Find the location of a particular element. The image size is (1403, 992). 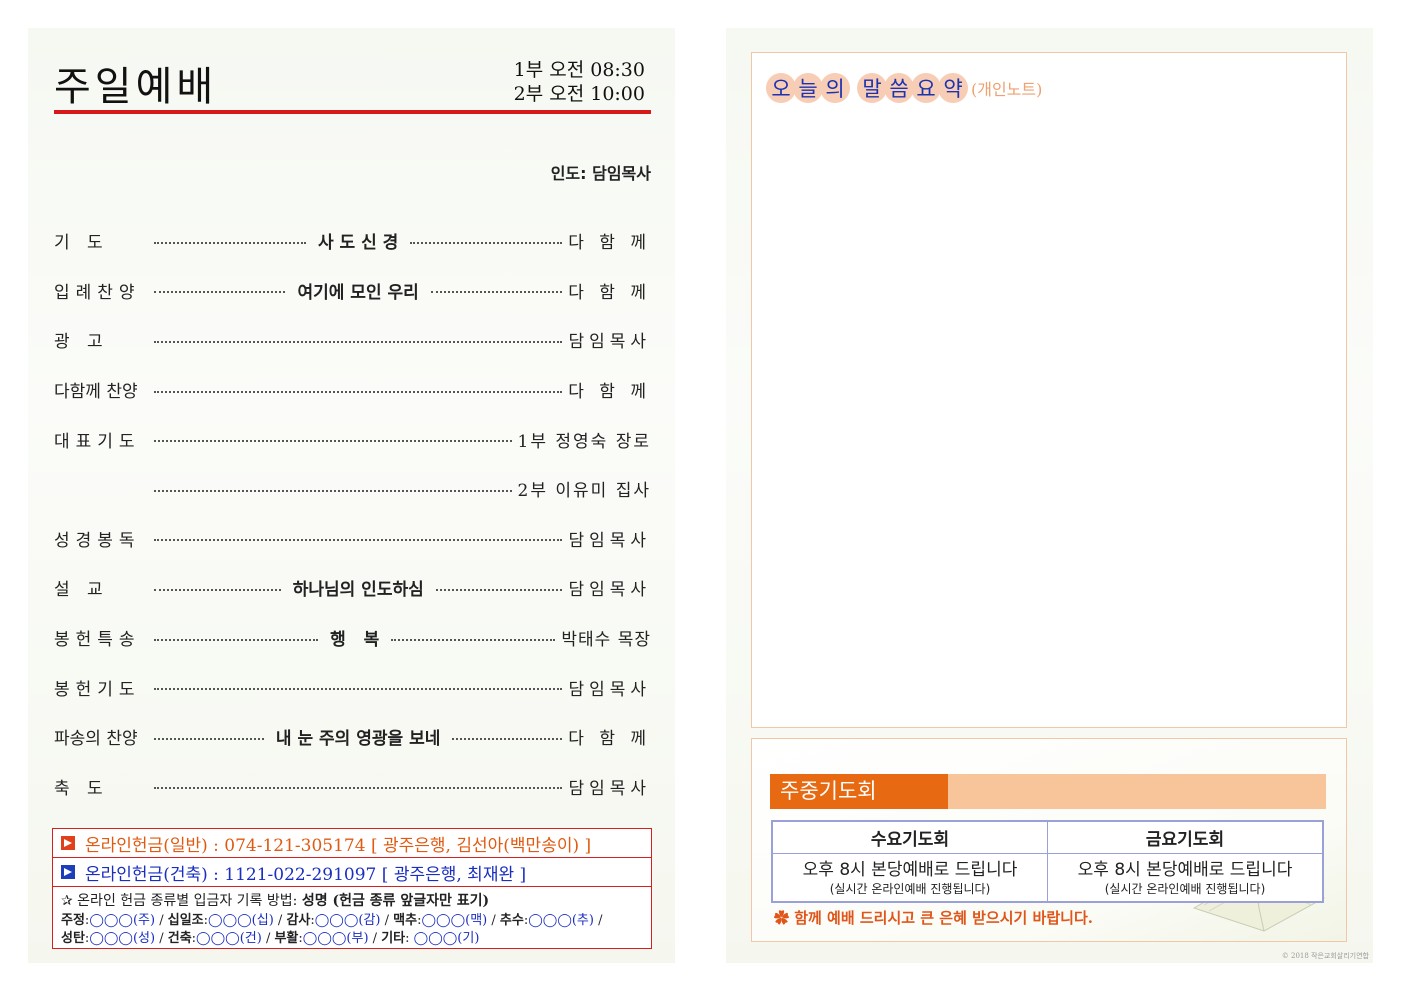

order-label: 봉헌기도 is located at coordinates (97, 689).